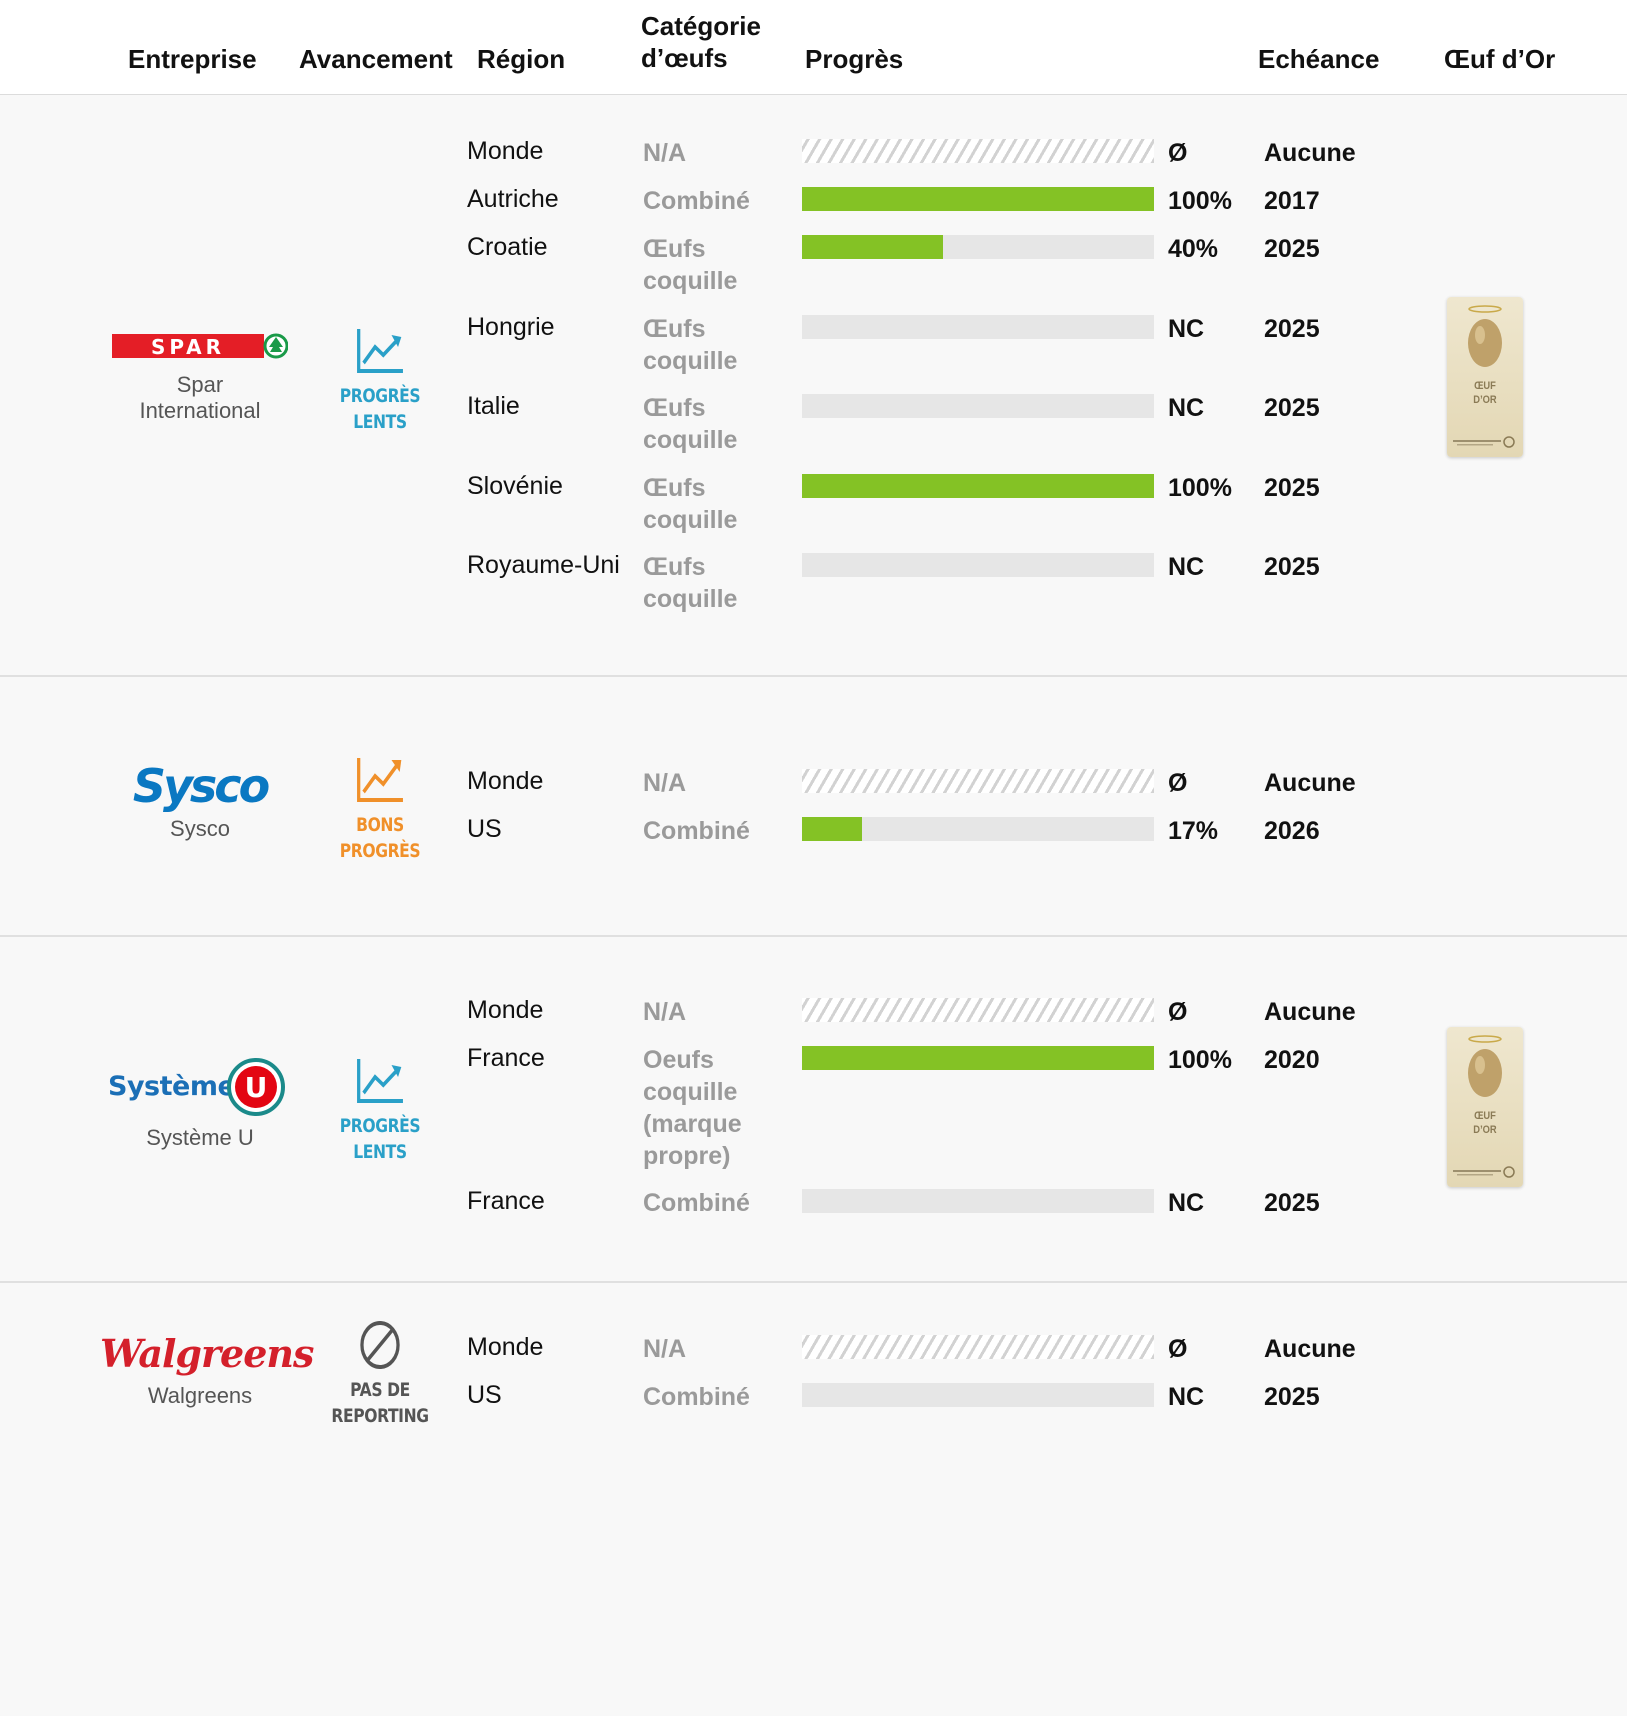 This screenshot has width=1627, height=1716. What do you see at coordinates (854, 59) in the screenshot?
I see `header-progress: Progrès` at bounding box center [854, 59].